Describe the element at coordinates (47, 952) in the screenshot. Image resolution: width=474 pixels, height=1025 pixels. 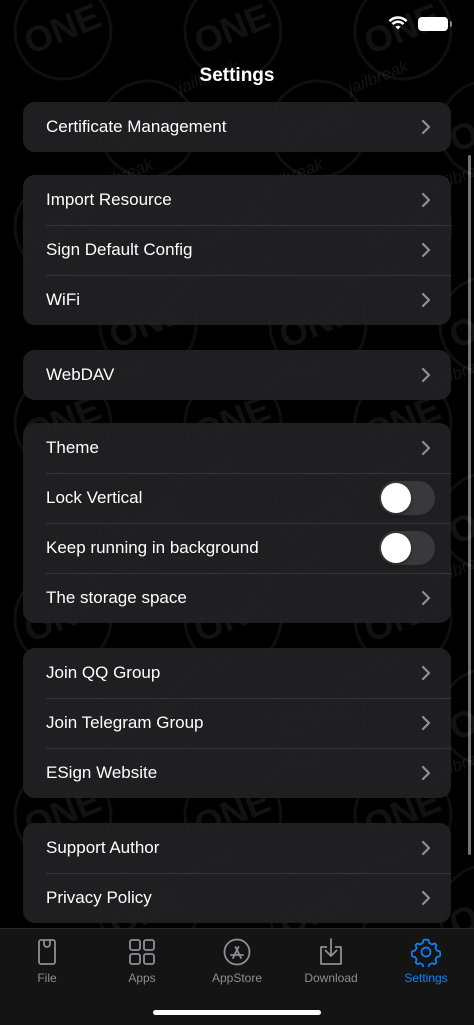
I see `file-icon` at that location.